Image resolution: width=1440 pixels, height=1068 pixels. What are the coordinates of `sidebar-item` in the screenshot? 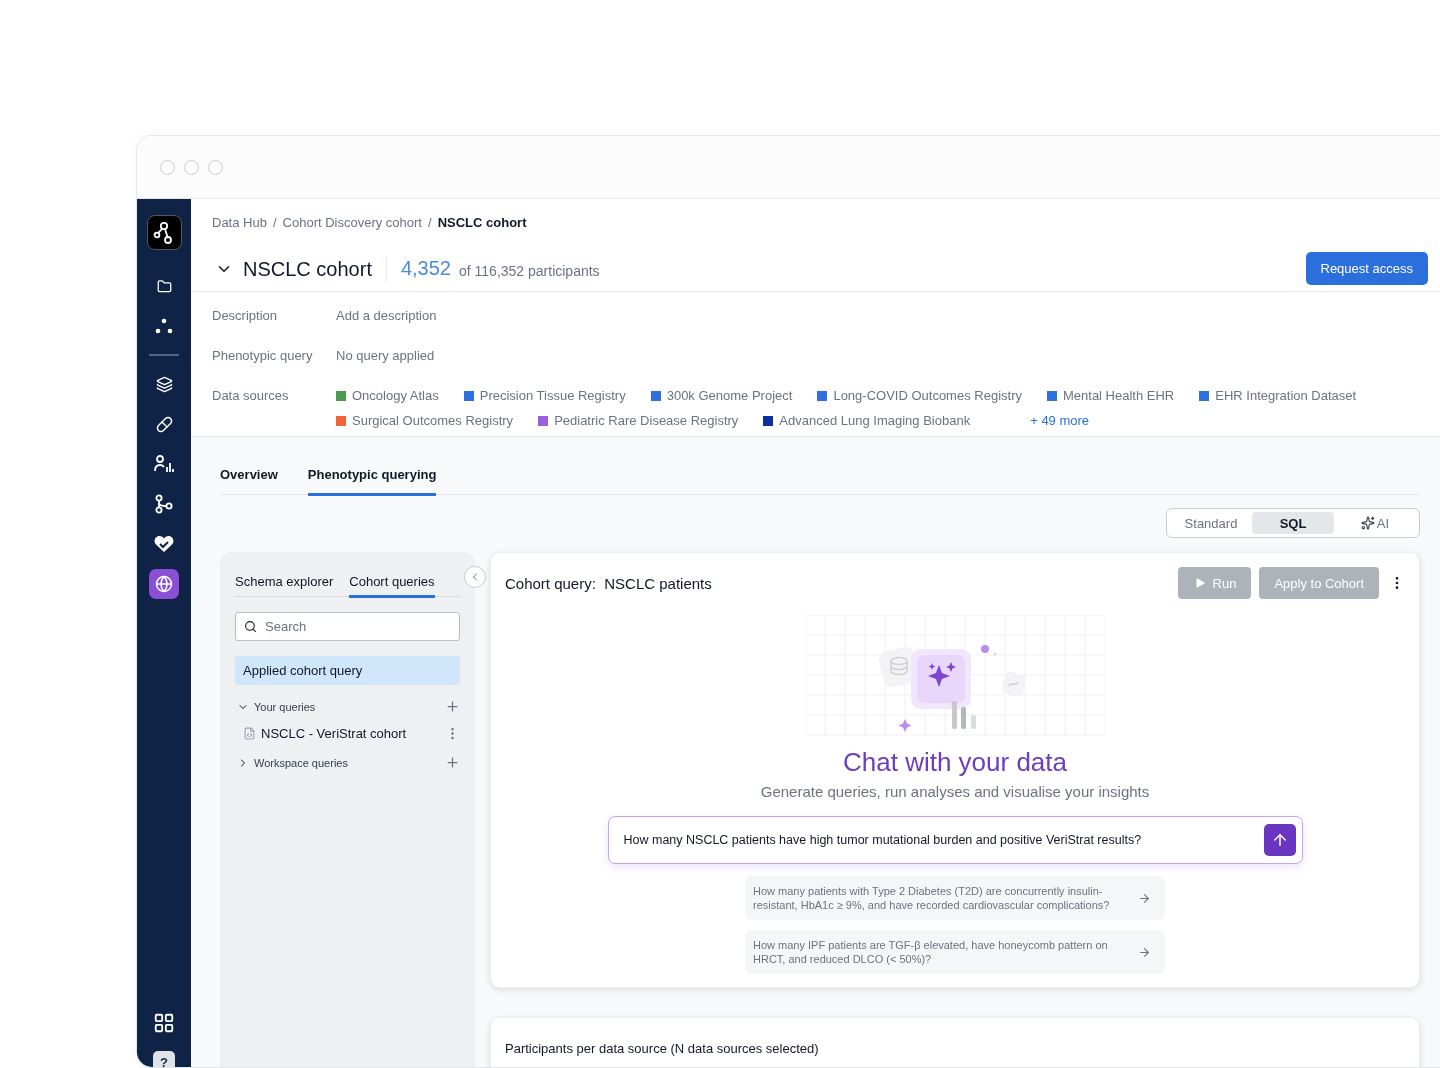 It's located at (164, 584).